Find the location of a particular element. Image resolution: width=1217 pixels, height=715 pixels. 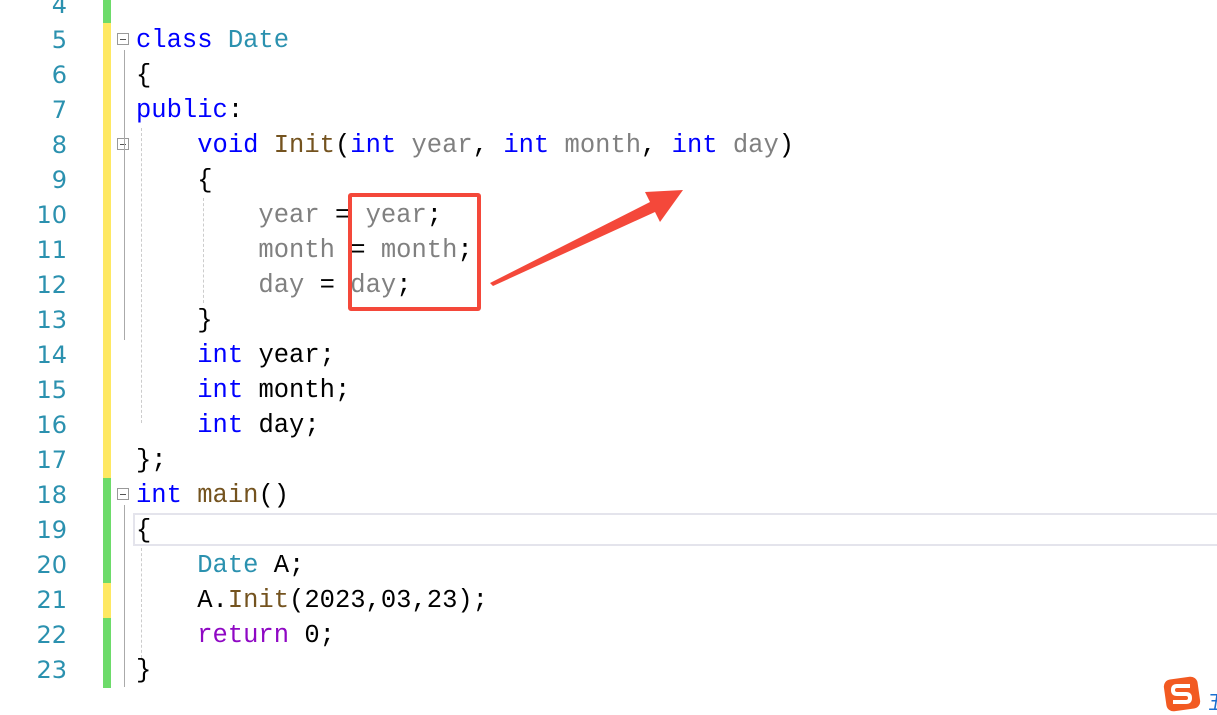

ime-label: 五 is located at coordinates (1212, 700).